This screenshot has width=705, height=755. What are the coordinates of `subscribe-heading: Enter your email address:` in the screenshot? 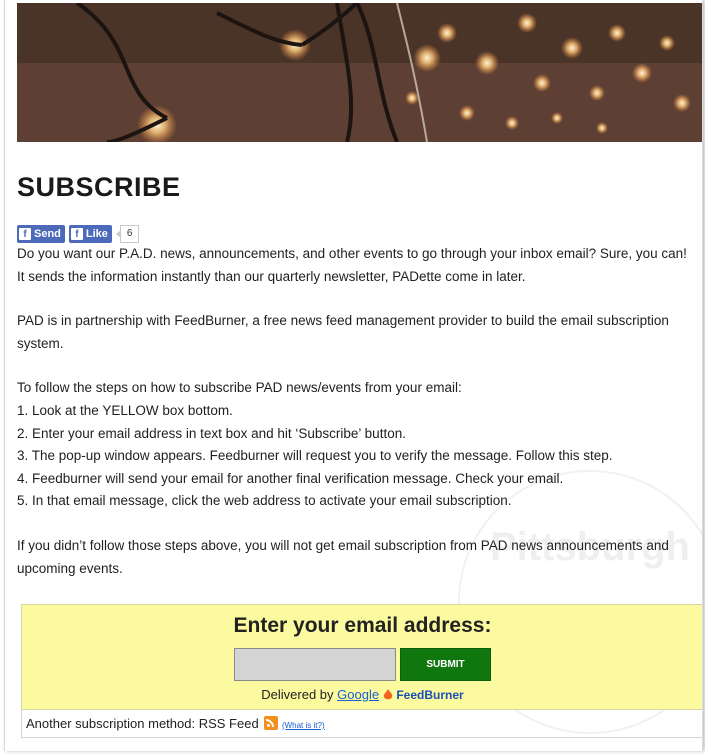 It's located at (362, 625).